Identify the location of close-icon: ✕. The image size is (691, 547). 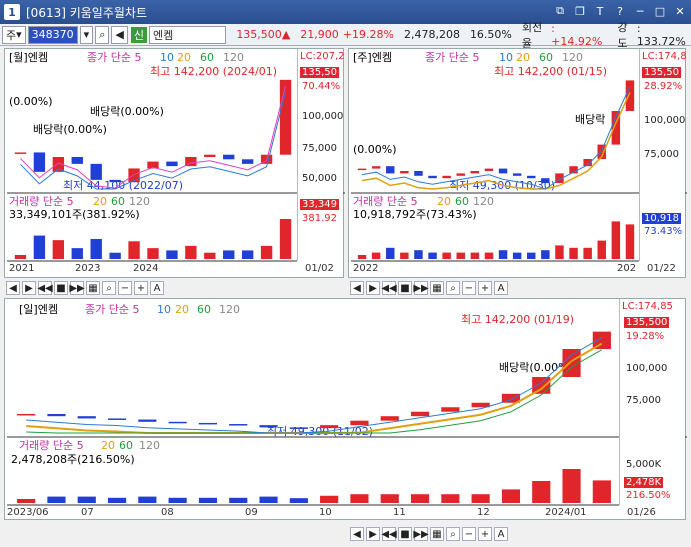
(680, 11).